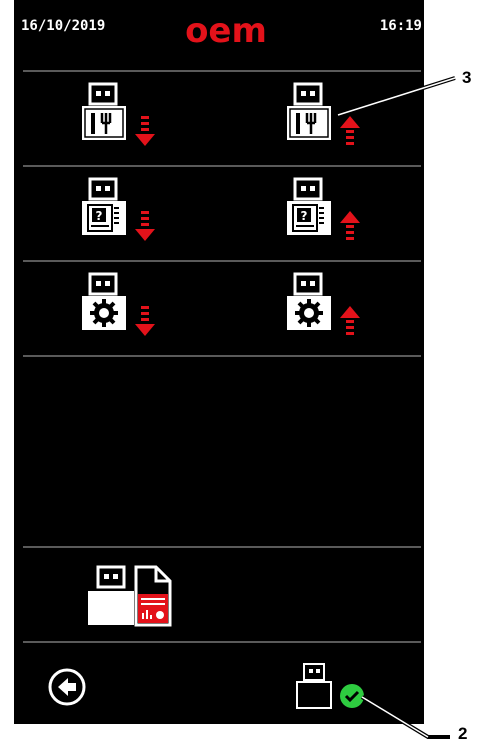 This screenshot has width=494, height=744. What do you see at coordinates (118, 304) in the screenshot?
I see `usb-settings-import-icon` at bounding box center [118, 304].